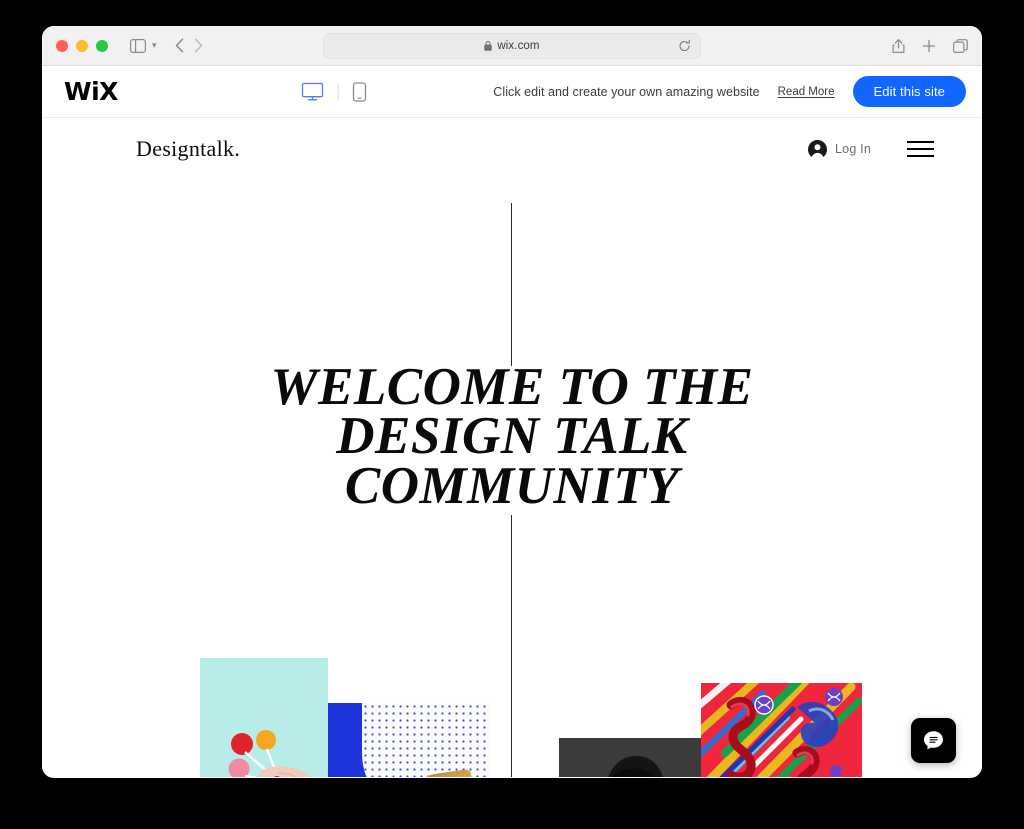 The height and width of the screenshot is (829, 1024). I want to click on close-window-button, so click(62, 45).